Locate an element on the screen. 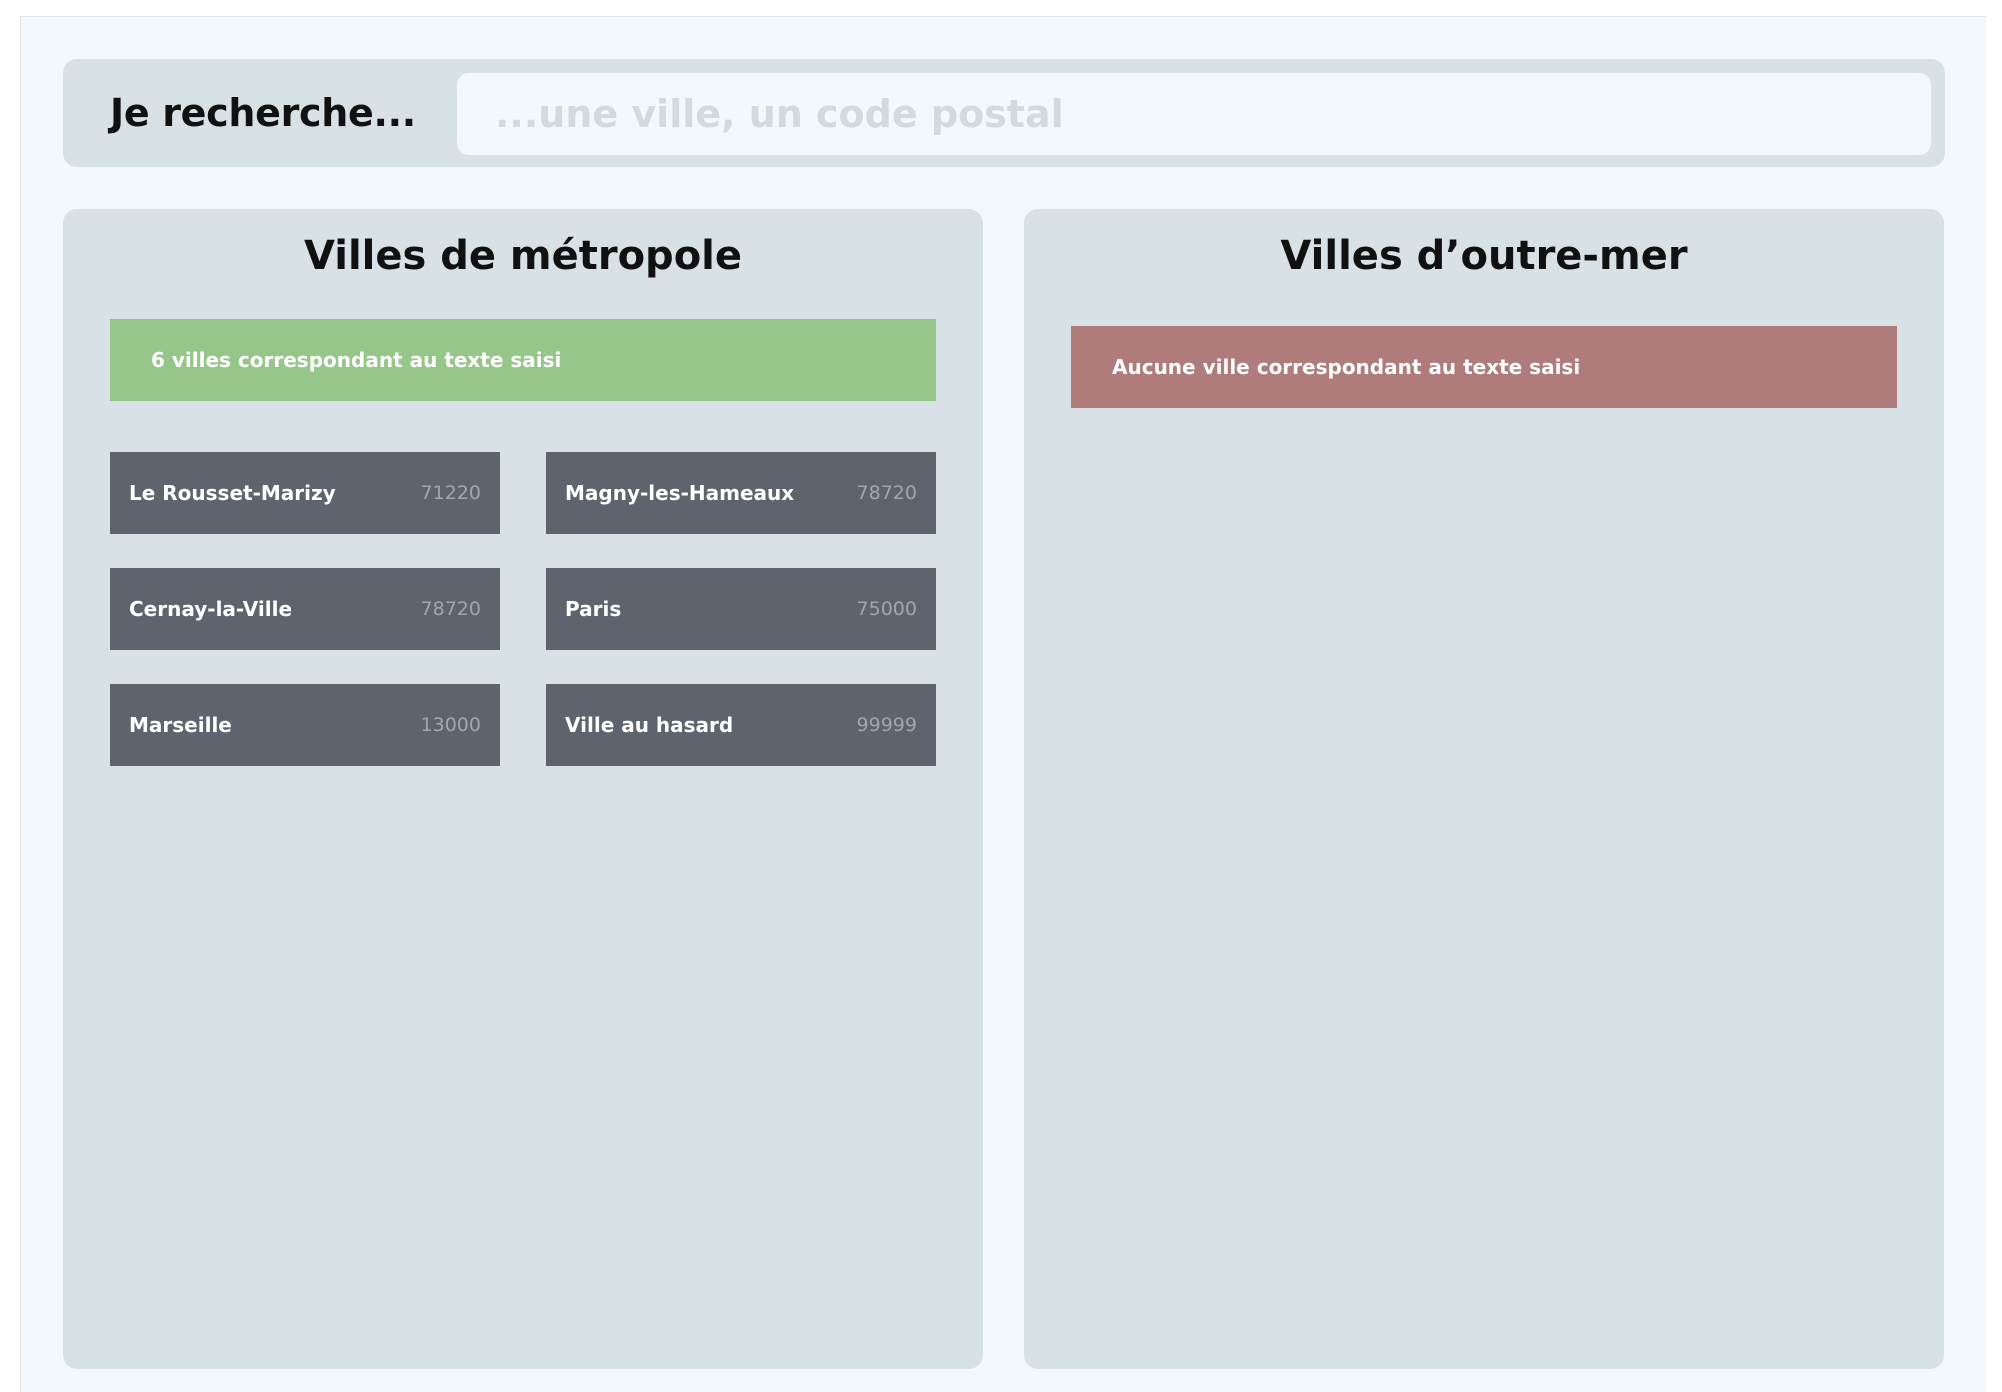  city-postal-code: 71220 is located at coordinates (450, 493).